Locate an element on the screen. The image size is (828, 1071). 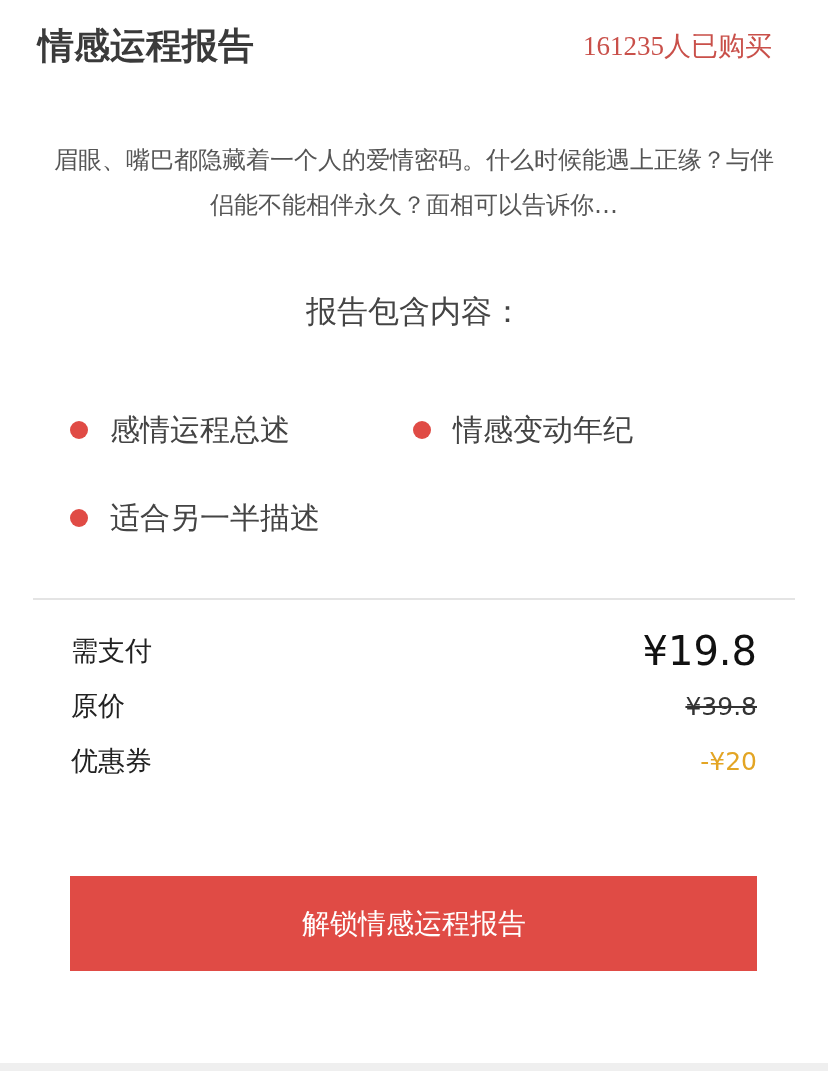
content-item: 情感变动年纪 is located at coordinates (543, 429).